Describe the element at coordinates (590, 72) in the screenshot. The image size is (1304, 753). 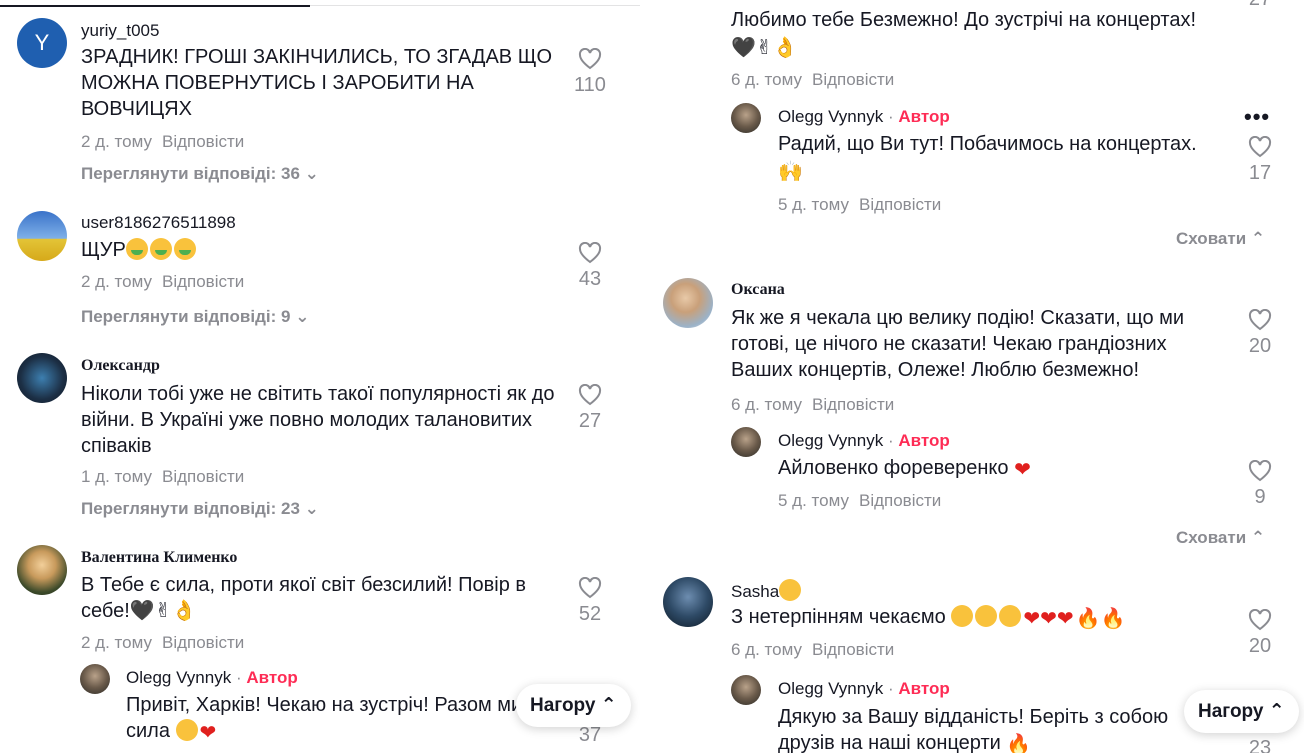
I see `like-button: 110` at that location.